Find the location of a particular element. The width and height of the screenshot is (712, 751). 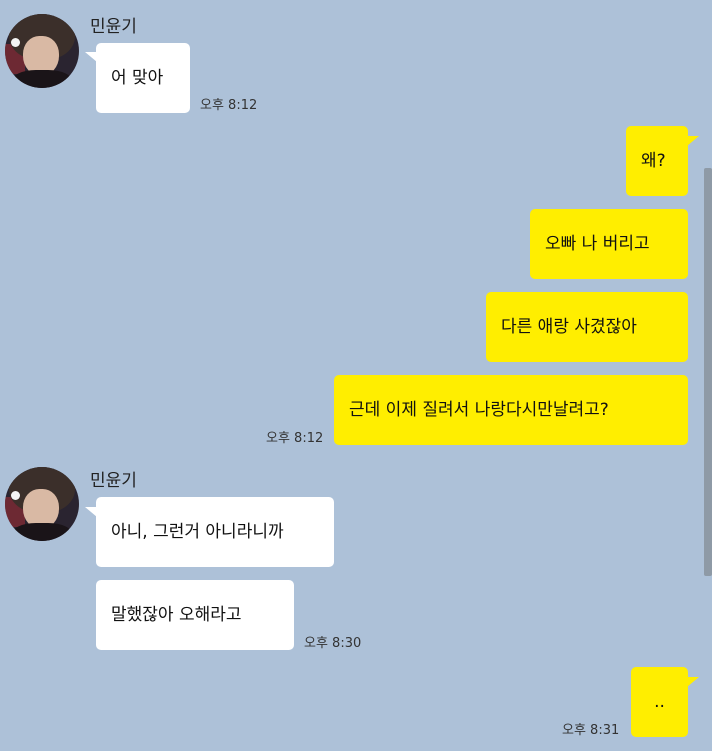

message-bubble: 말했잖아 오해라고 is located at coordinates (195, 615).